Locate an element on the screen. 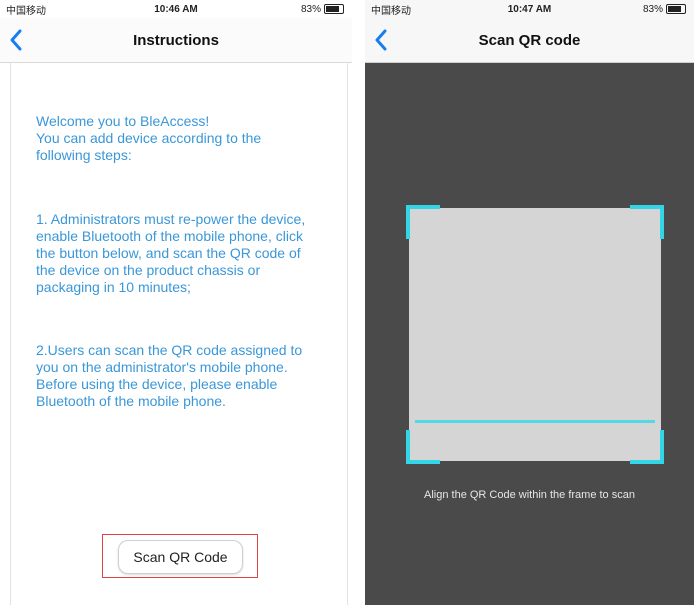 The height and width of the screenshot is (605, 694). status-bar: 中国移动 10:46 AM 83% is located at coordinates (176, 9).